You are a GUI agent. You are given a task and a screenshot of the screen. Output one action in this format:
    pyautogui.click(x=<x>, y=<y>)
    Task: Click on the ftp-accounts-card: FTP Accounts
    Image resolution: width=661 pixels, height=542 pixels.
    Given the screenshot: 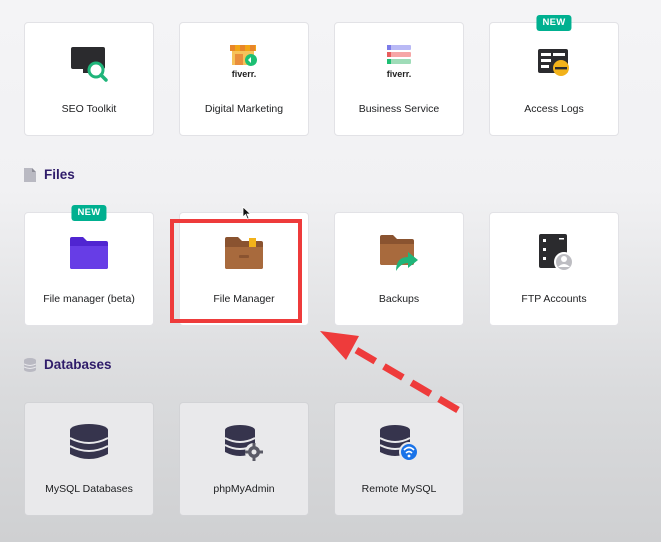 What is the action you would take?
    pyautogui.click(x=554, y=269)
    